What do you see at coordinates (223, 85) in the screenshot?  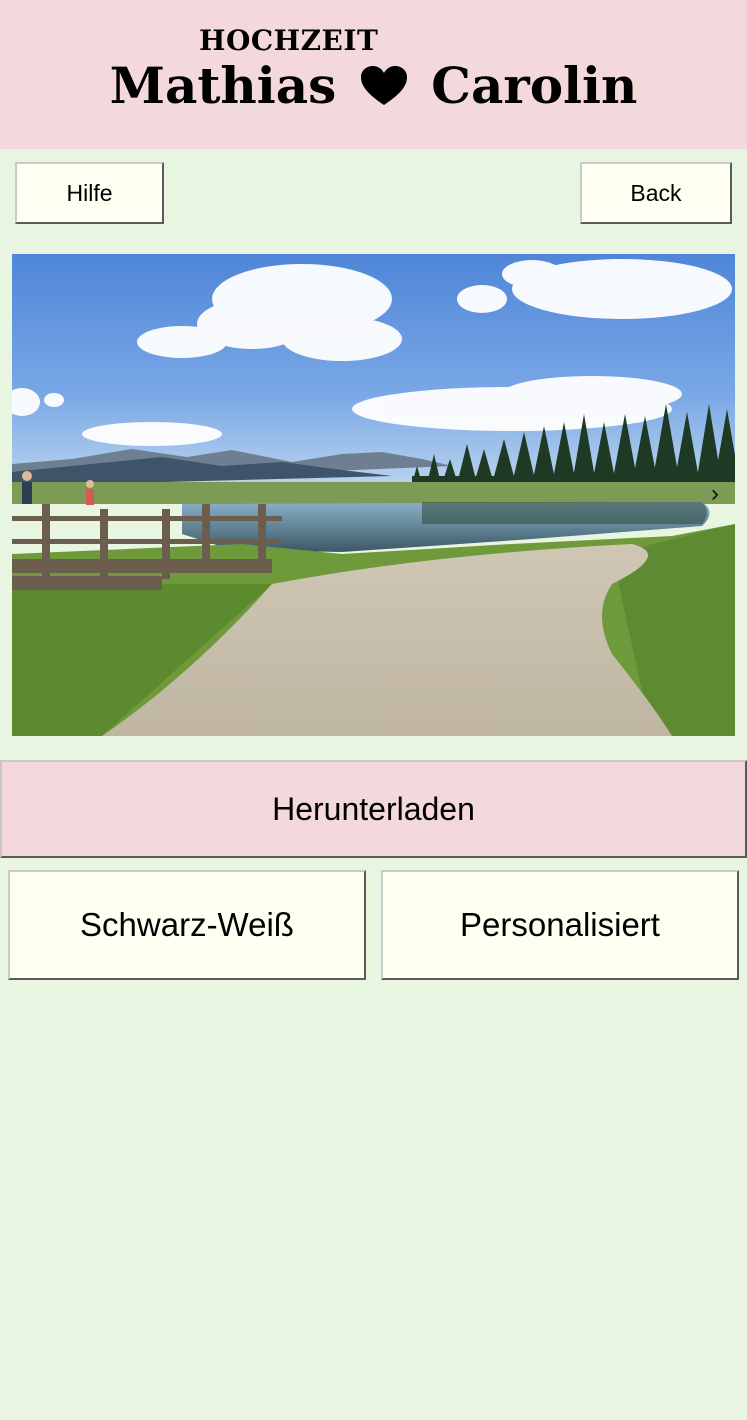 I see `groom-name: Mathias` at bounding box center [223, 85].